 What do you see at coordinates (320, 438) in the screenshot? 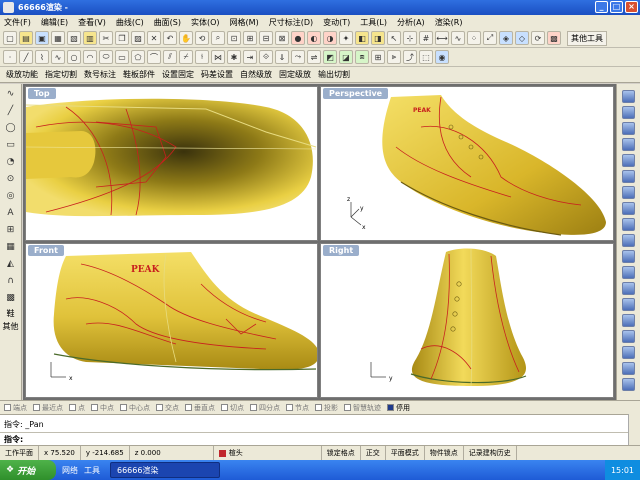
I see `command-prompt: 指令:` at bounding box center [320, 438].